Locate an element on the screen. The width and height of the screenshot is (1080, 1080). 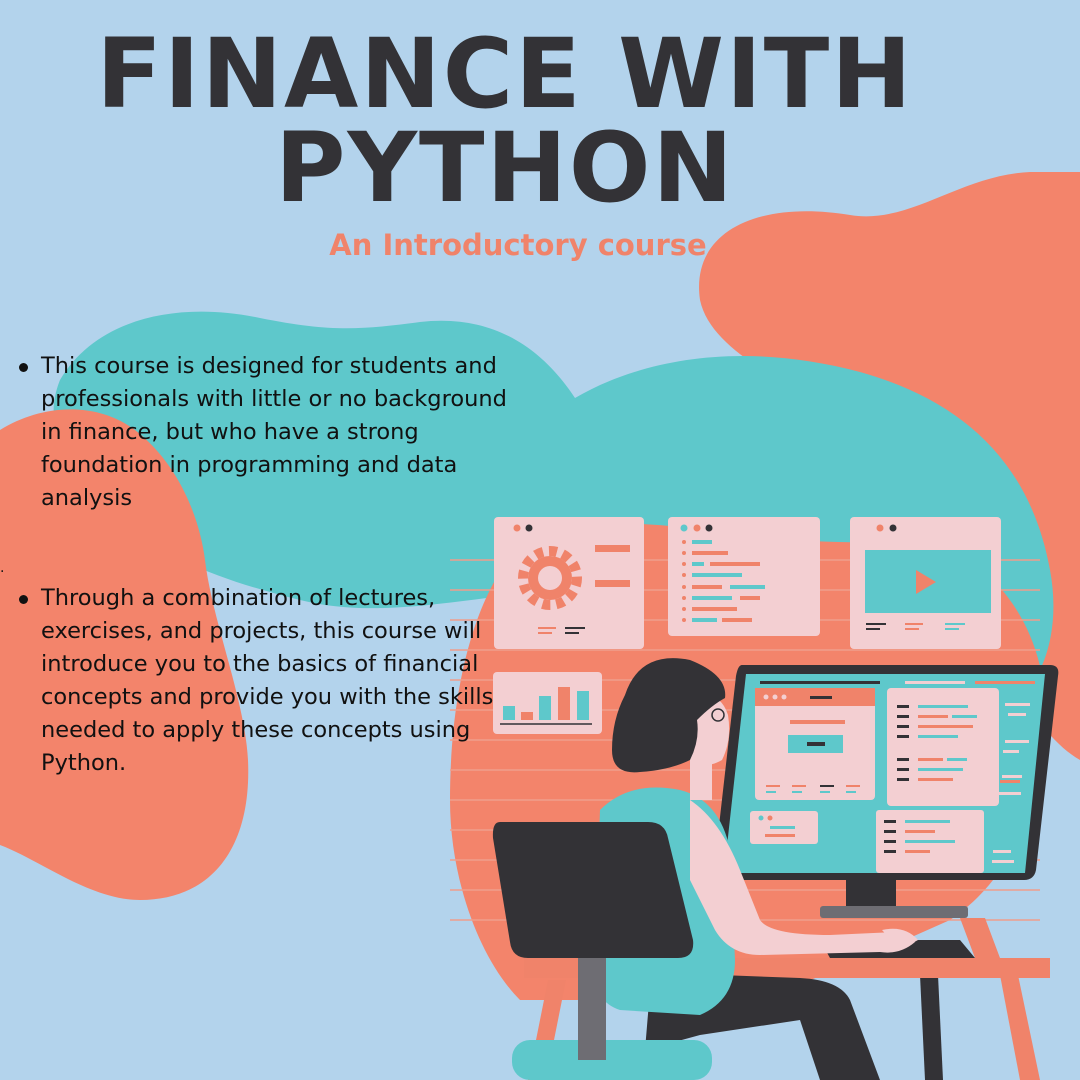
code-window is located at coordinates (744, 576).